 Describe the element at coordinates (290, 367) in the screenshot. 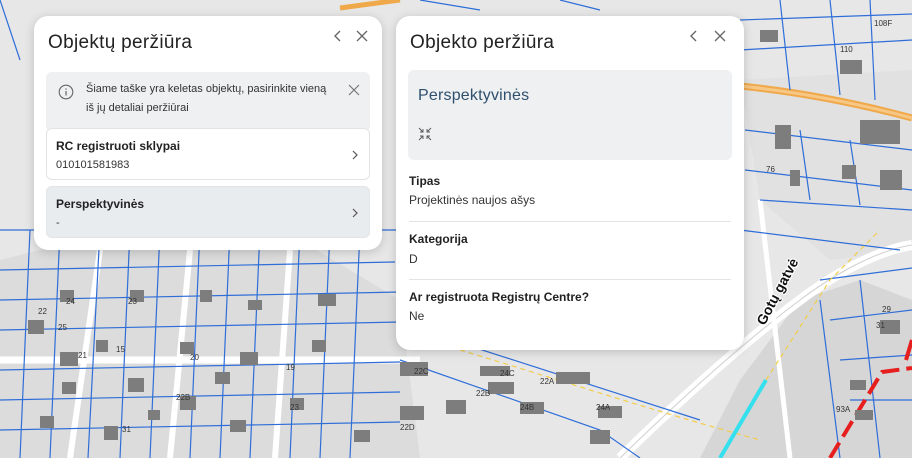

I see `parcel-label: 19` at that location.